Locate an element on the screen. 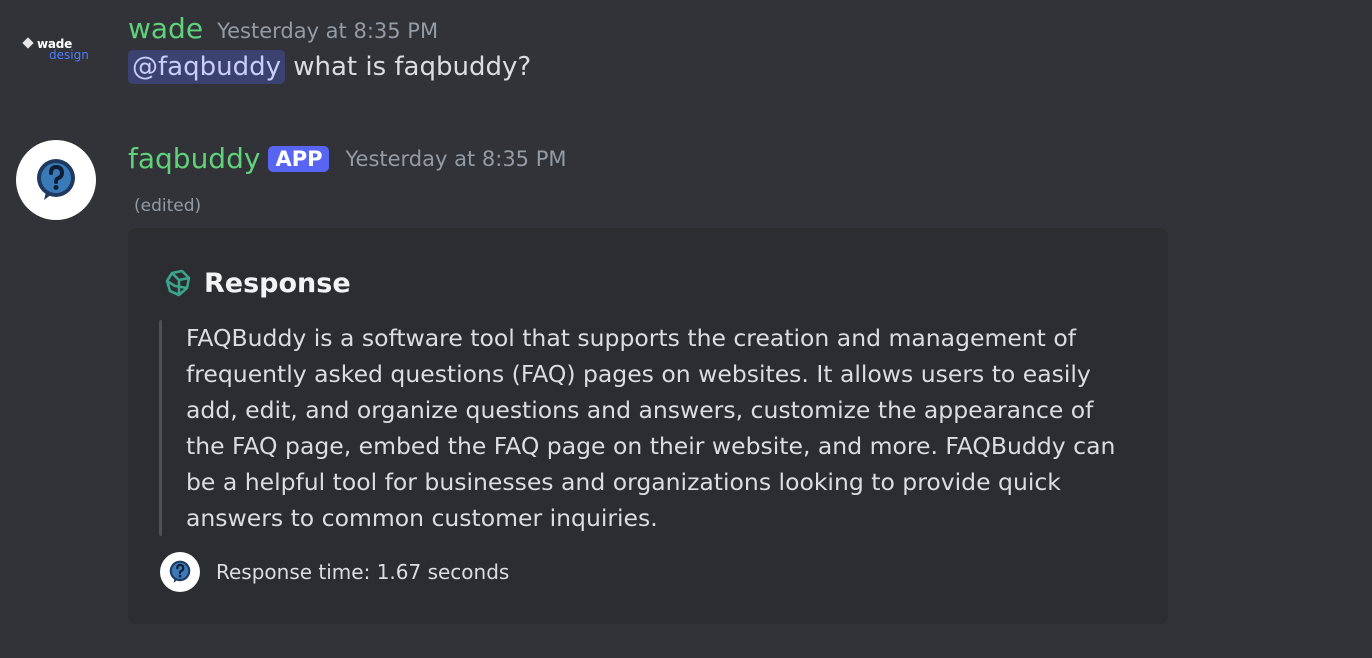  embed-footer: Response time: 1.67 seconds is located at coordinates (334, 572).